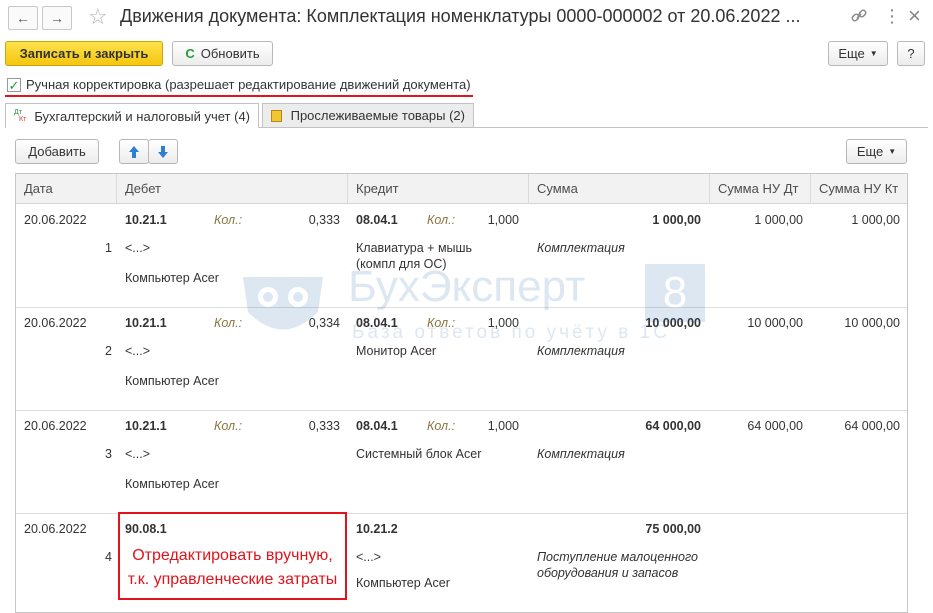 The height and width of the screenshot is (613, 933). What do you see at coordinates (57, 151) in the screenshot?
I see `add-button: Добавить` at bounding box center [57, 151].